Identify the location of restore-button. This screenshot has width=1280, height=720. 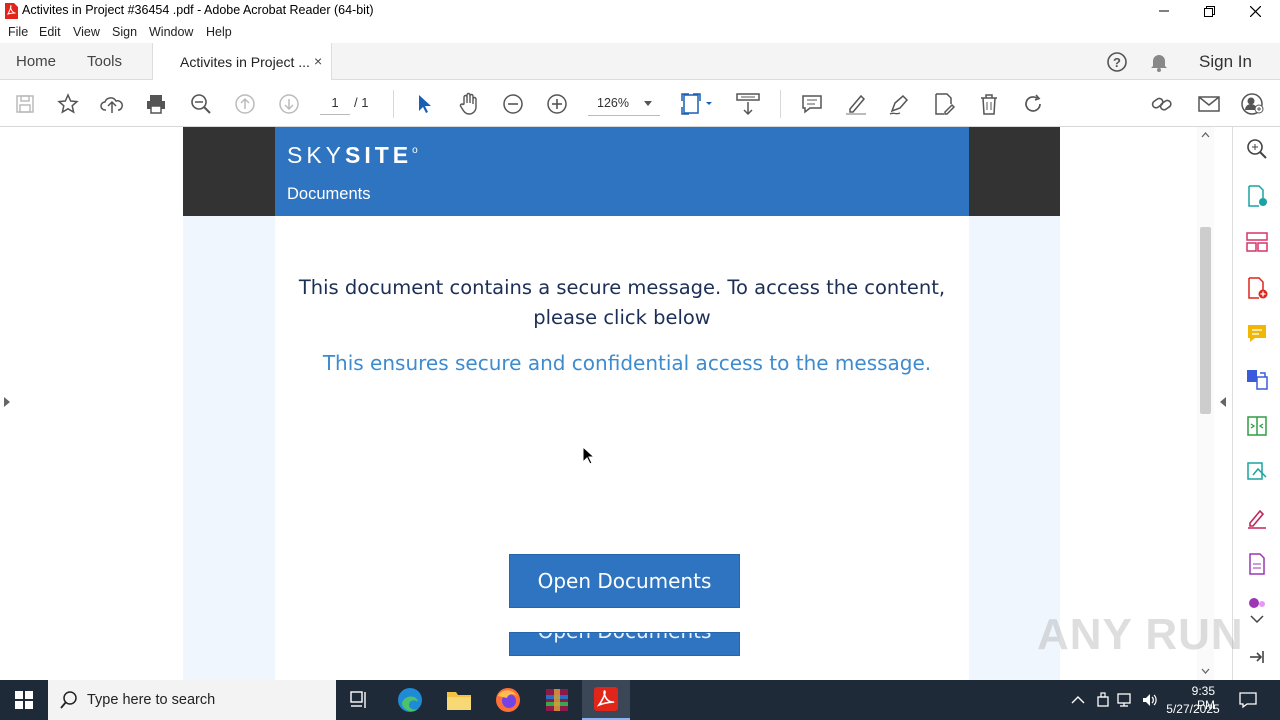
(1209, 11).